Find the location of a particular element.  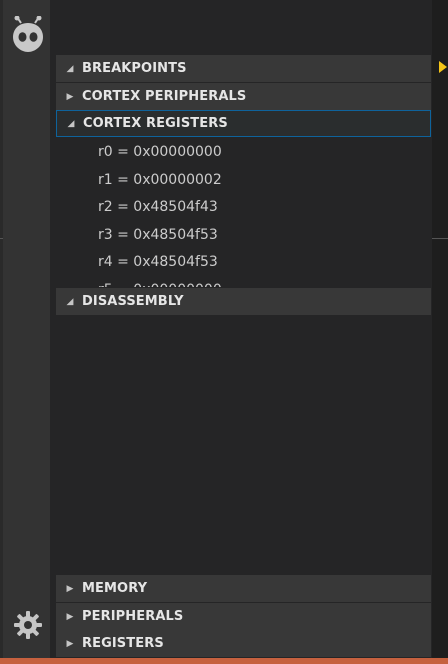

editor-edge is located at coordinates (440, 329).